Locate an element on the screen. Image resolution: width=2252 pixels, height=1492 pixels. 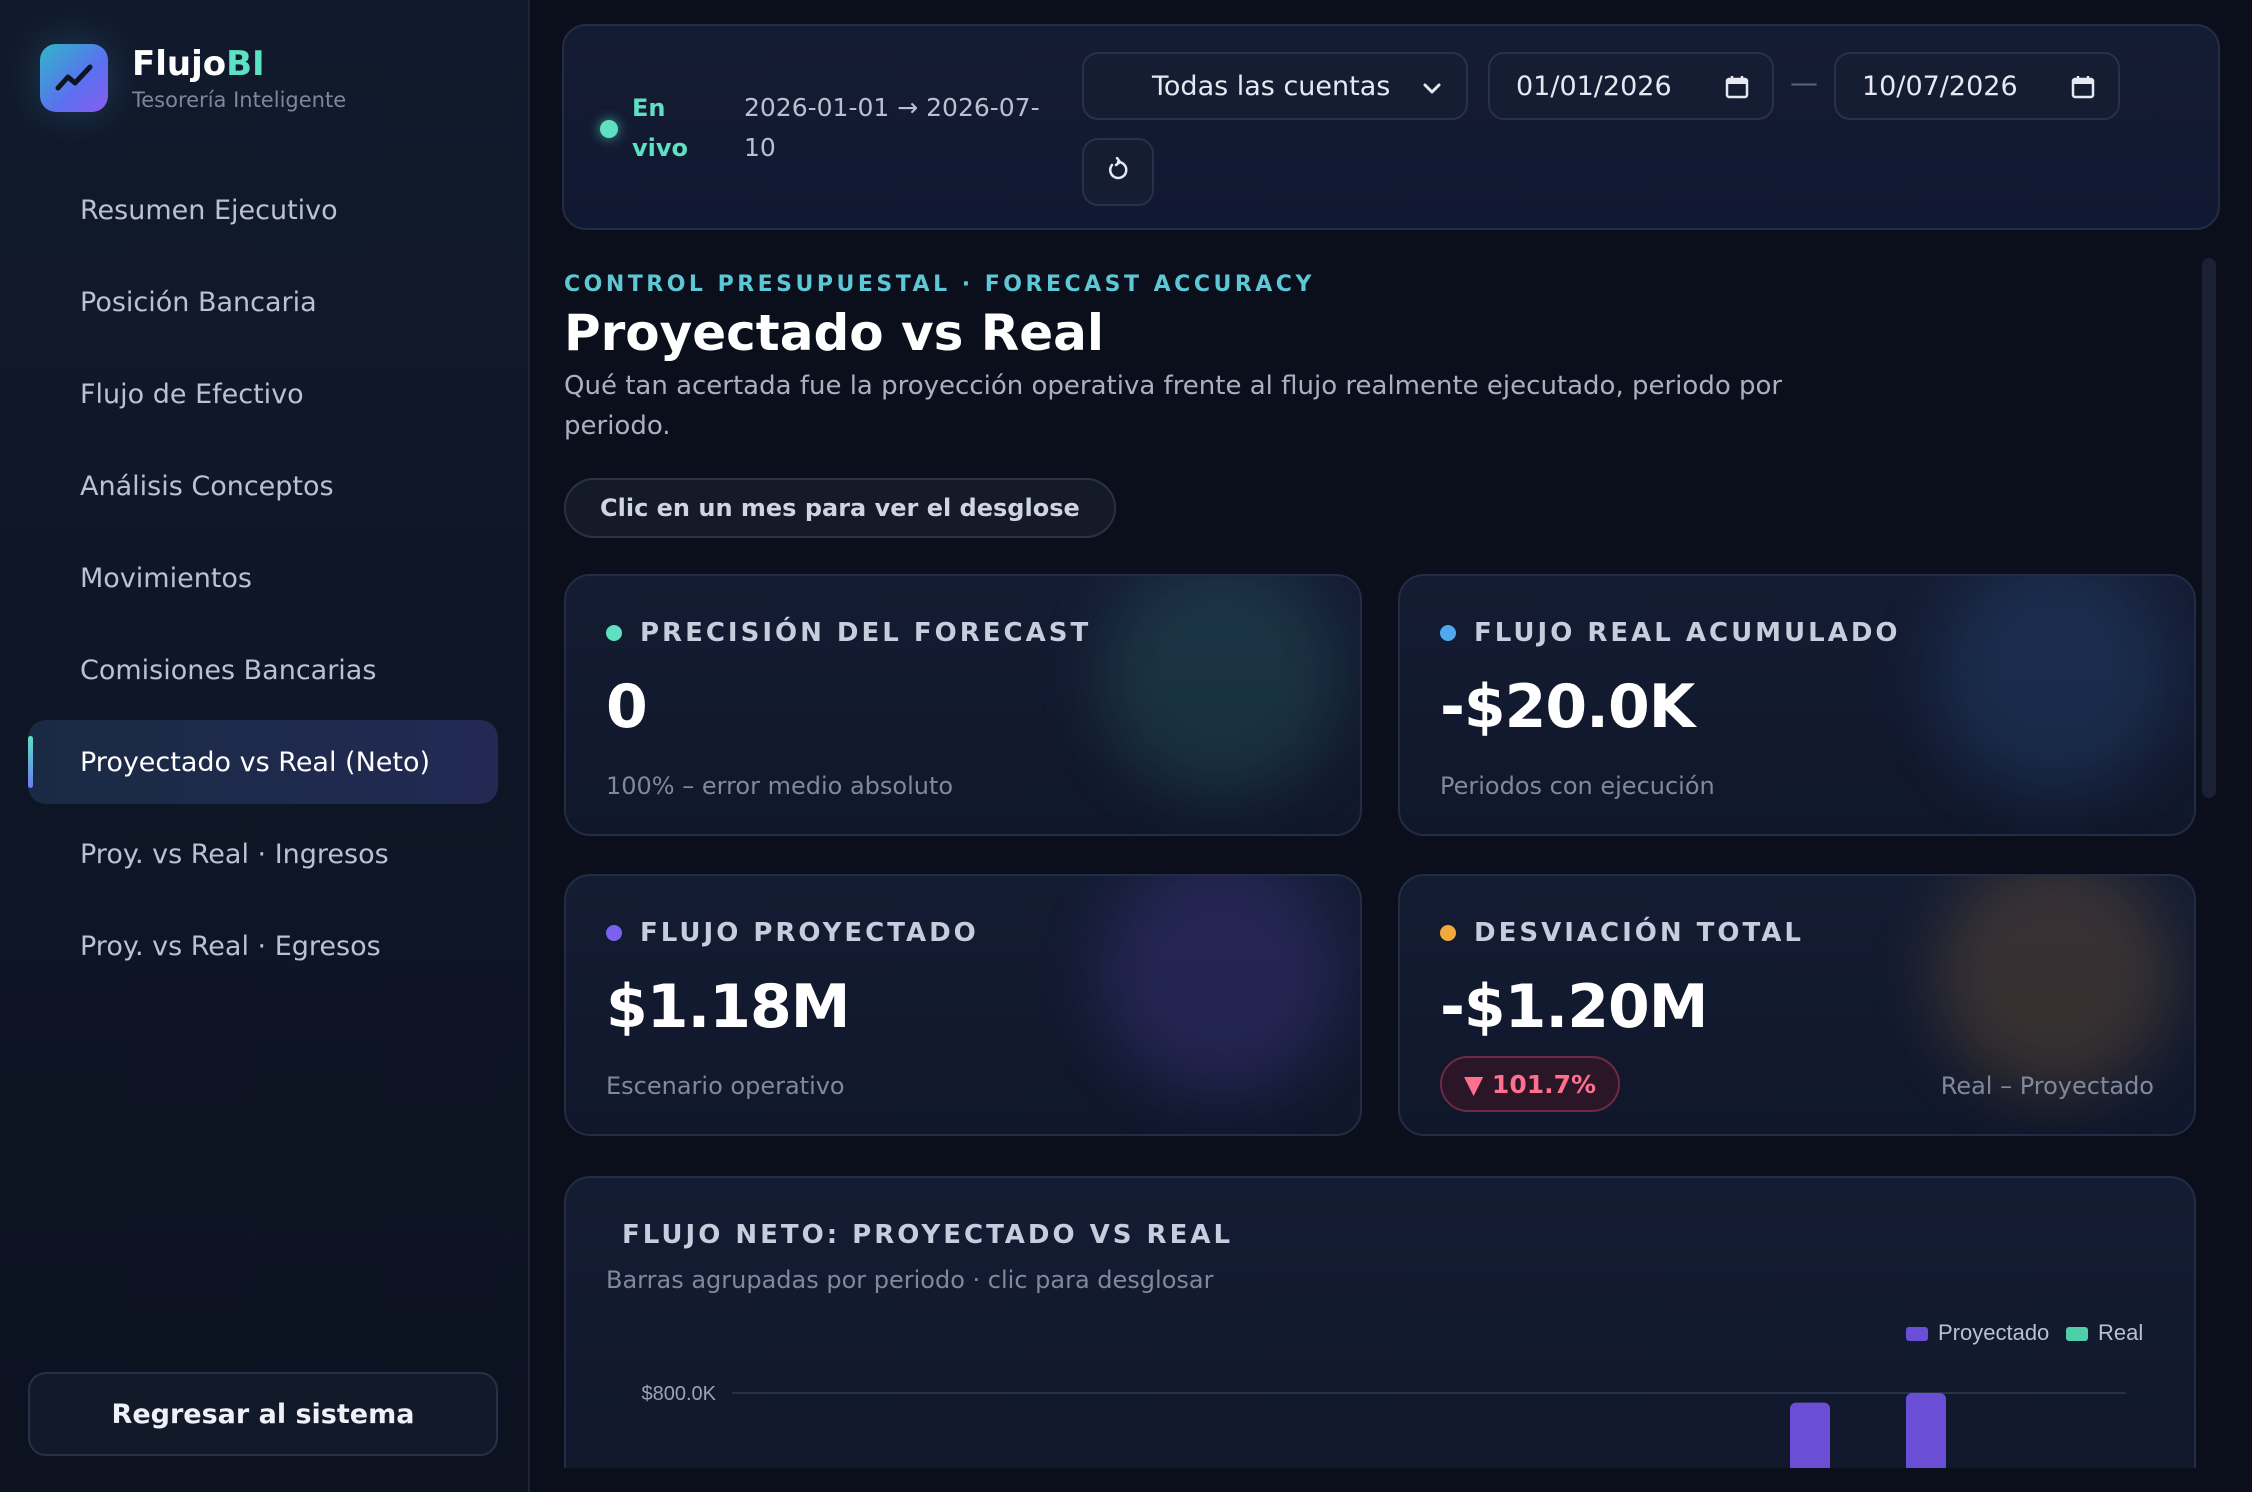
kpi-label: PRECISIÓN DEL FORECAST is located at coordinates (848, 633).